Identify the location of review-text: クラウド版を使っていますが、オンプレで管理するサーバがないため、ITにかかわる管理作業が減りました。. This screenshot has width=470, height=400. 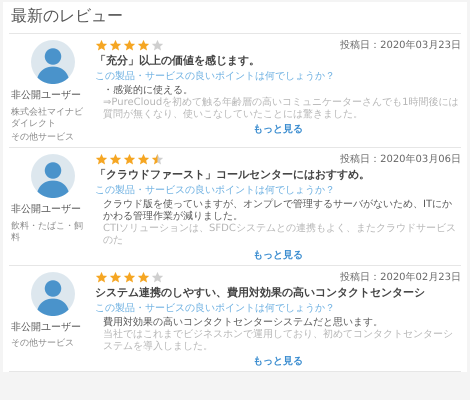
(278, 210).